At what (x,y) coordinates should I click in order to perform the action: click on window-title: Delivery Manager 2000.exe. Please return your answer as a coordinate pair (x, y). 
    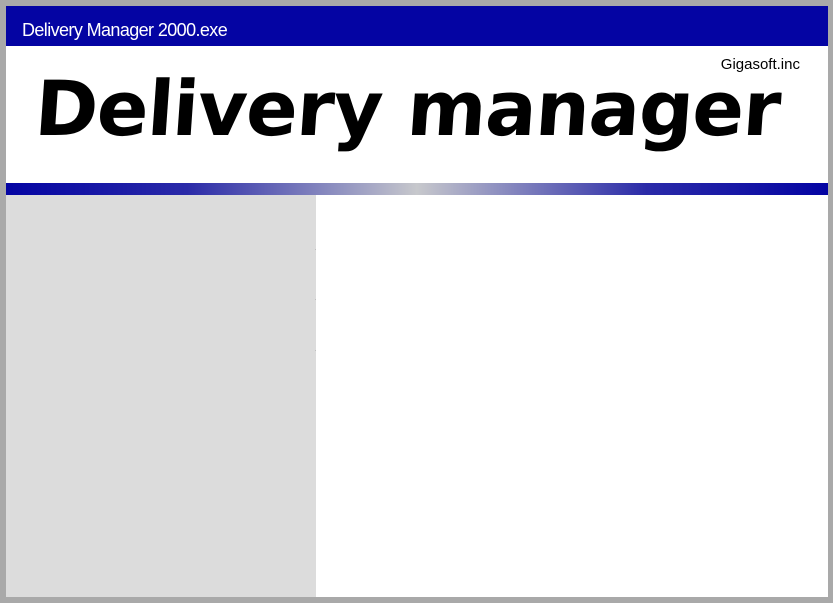
    Looking at the image, I should click on (125, 30).